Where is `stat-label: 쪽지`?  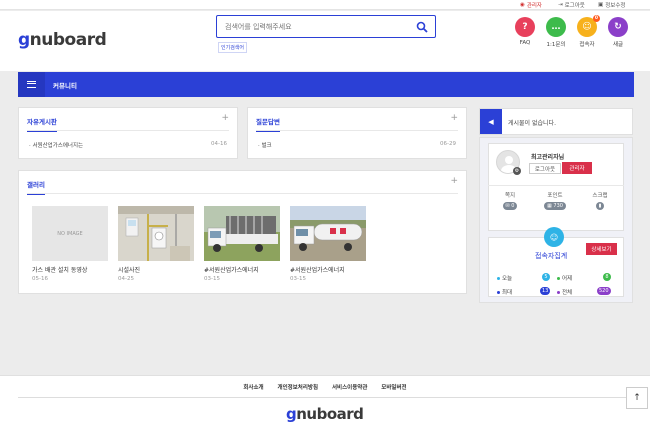 stat-label: 쪽지 is located at coordinates (510, 196).